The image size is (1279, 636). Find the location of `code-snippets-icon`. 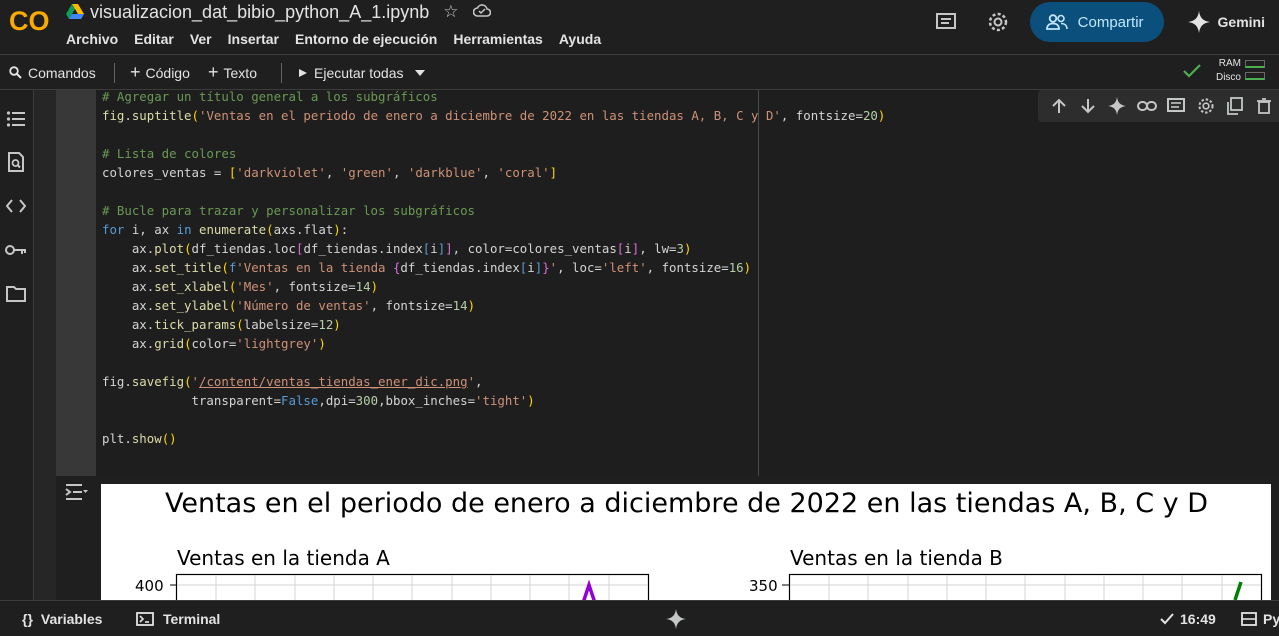

code-snippets-icon is located at coordinates (16, 206).